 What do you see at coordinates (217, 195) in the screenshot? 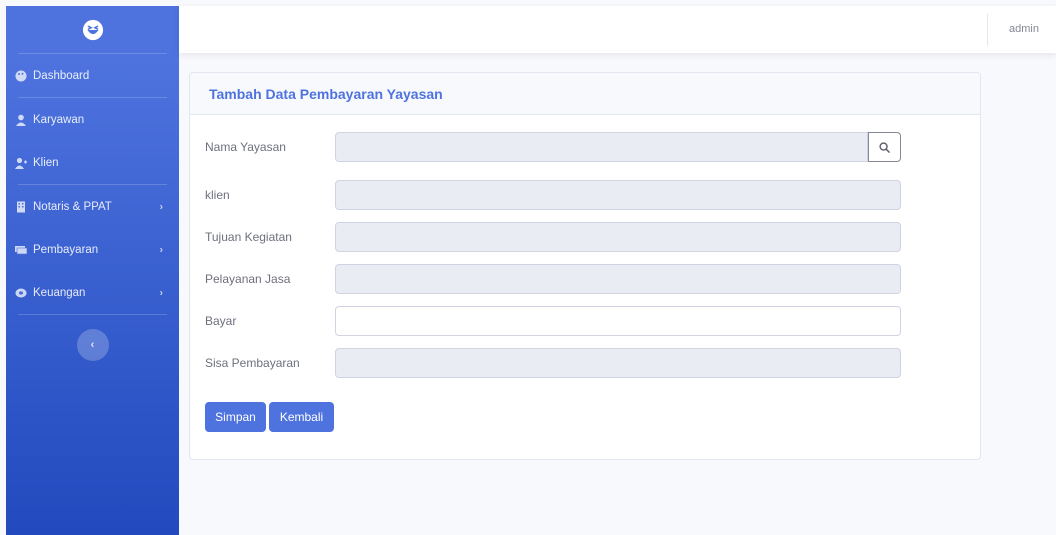
I see `klien-label: klien` at bounding box center [217, 195].